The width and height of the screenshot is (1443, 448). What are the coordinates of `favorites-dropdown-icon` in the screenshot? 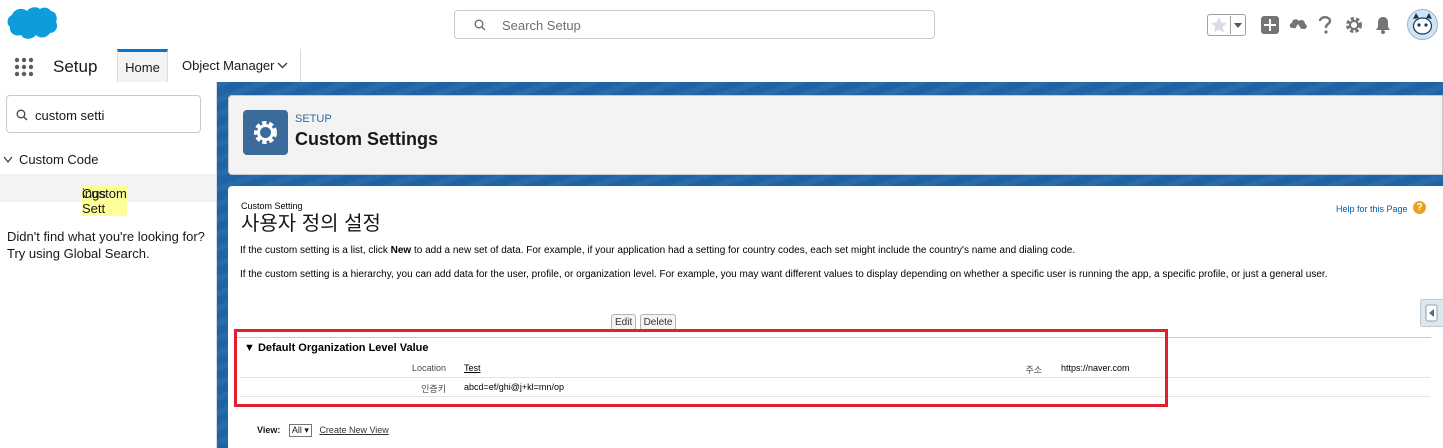 It's located at (1237, 25).